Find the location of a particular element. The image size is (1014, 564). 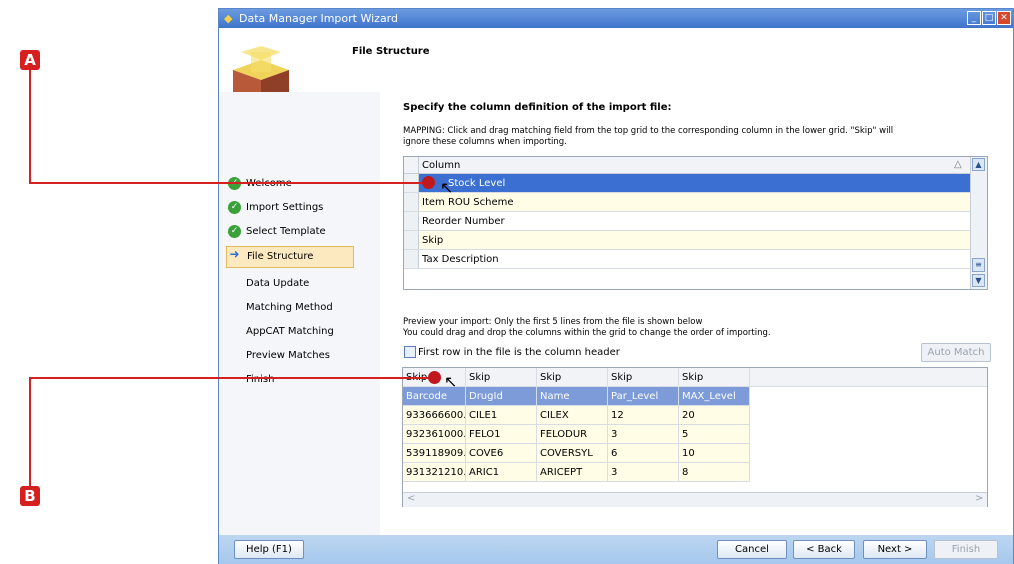

sort-icon: △ is located at coordinates (958, 164).